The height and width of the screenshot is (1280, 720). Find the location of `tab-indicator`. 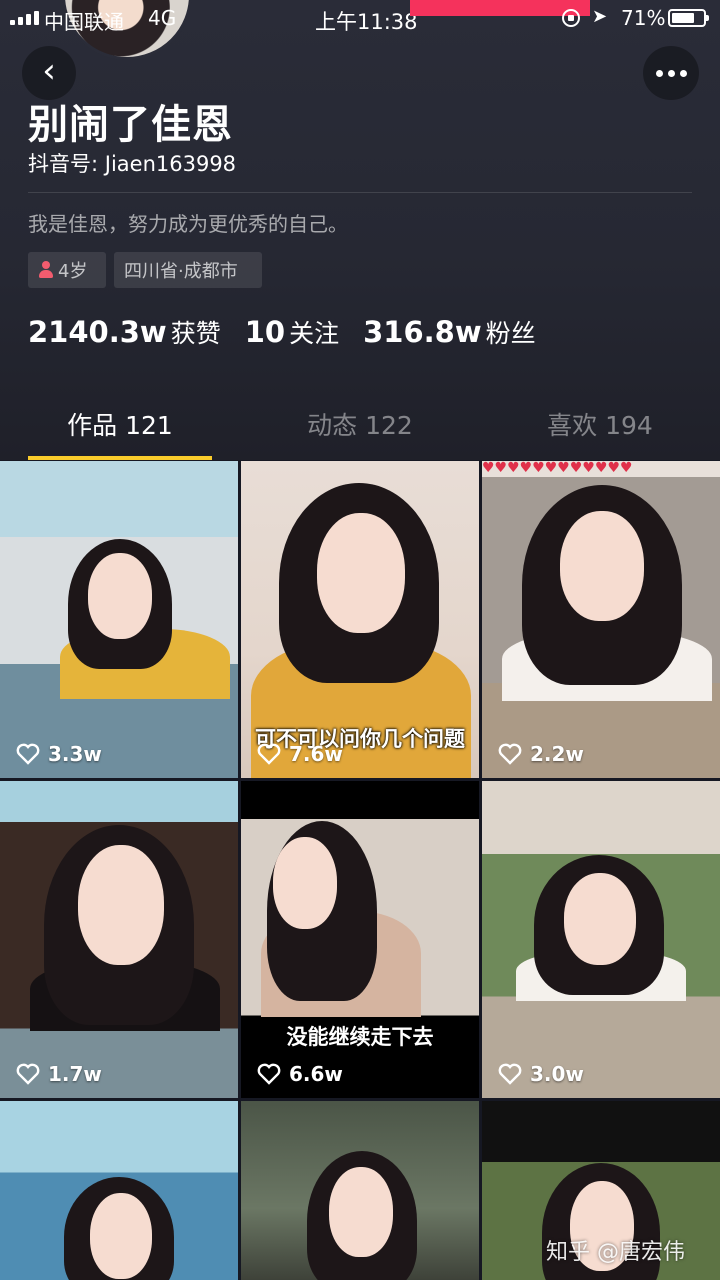

tab-indicator is located at coordinates (120, 458).